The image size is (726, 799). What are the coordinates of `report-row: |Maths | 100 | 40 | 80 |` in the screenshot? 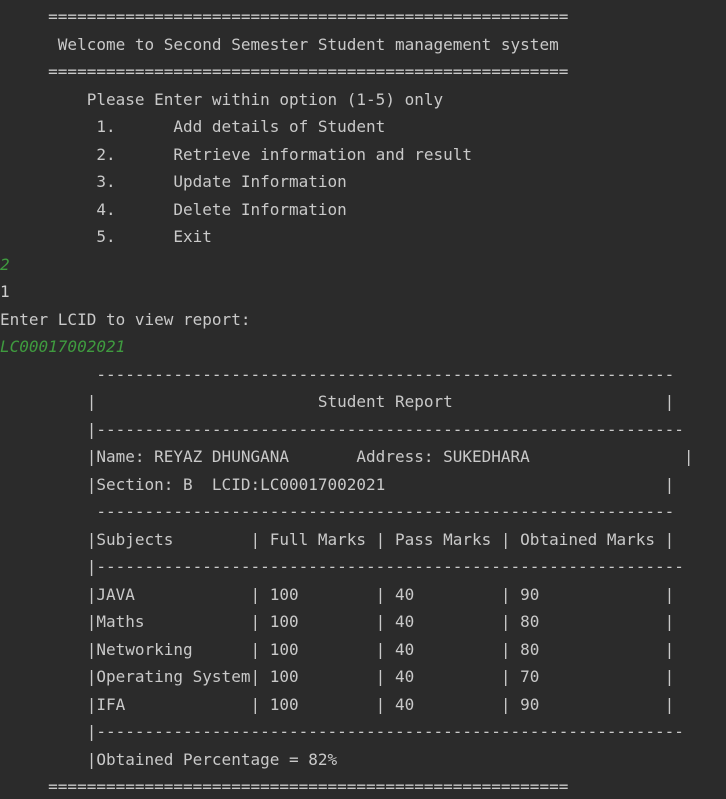 It's located at (337, 621).